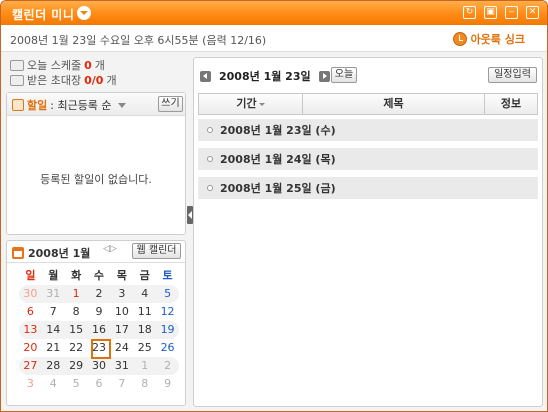 Image resolution: width=548 pixels, height=412 pixels. I want to click on calendar-day: 28, so click(53, 366).